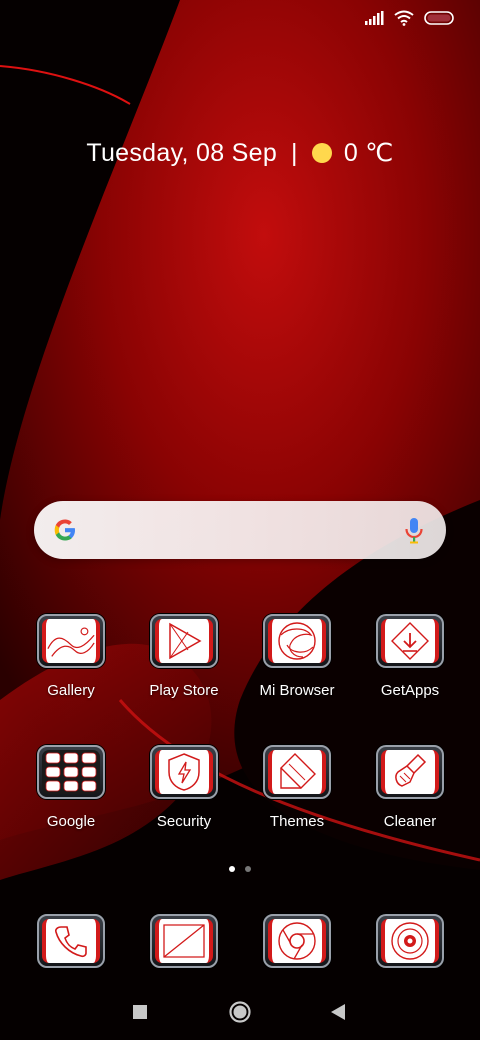 The height and width of the screenshot is (1040, 480). Describe the element at coordinates (64, 530) in the screenshot. I see `google-logo` at that location.